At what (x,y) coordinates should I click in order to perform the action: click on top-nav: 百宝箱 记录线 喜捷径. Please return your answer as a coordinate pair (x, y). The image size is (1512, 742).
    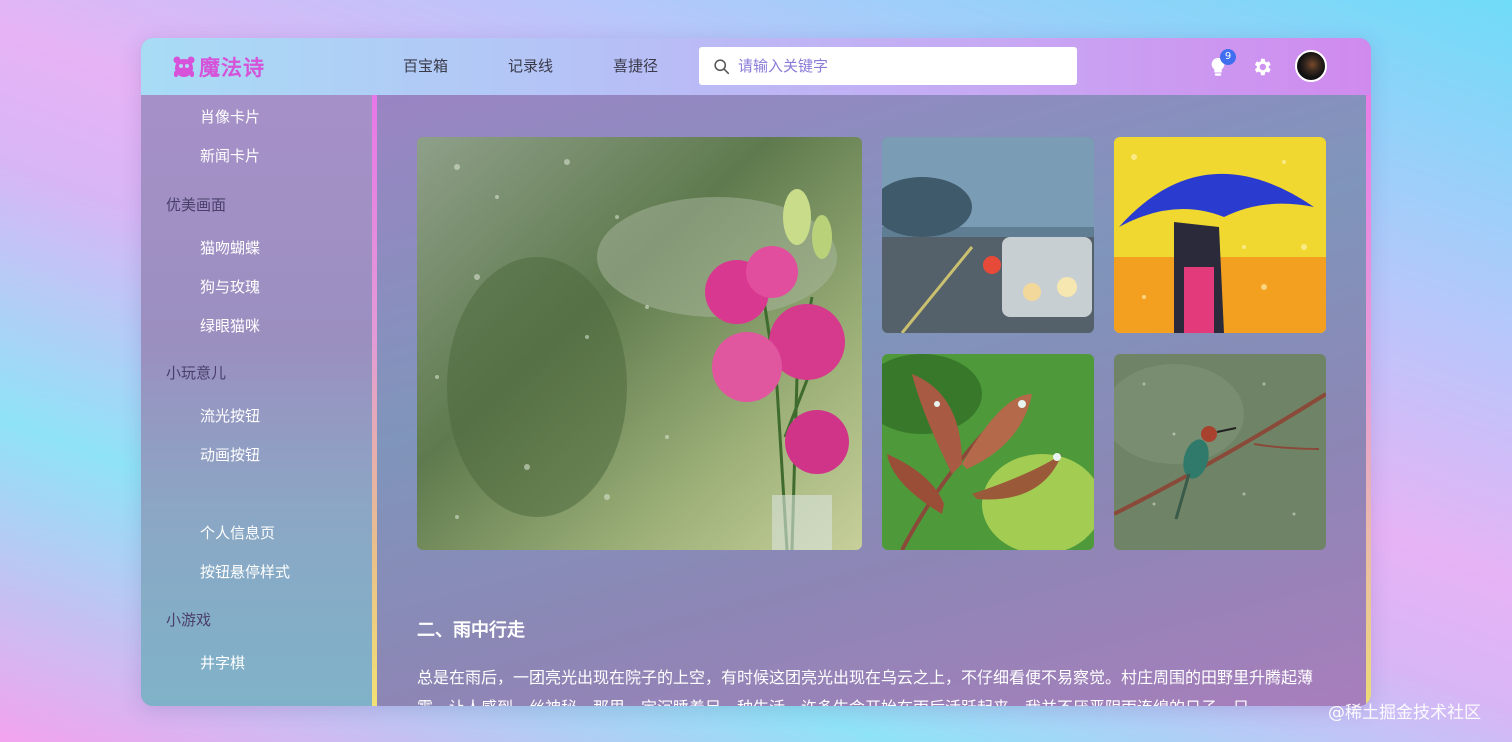
    Looking at the image, I should click on (560, 65).